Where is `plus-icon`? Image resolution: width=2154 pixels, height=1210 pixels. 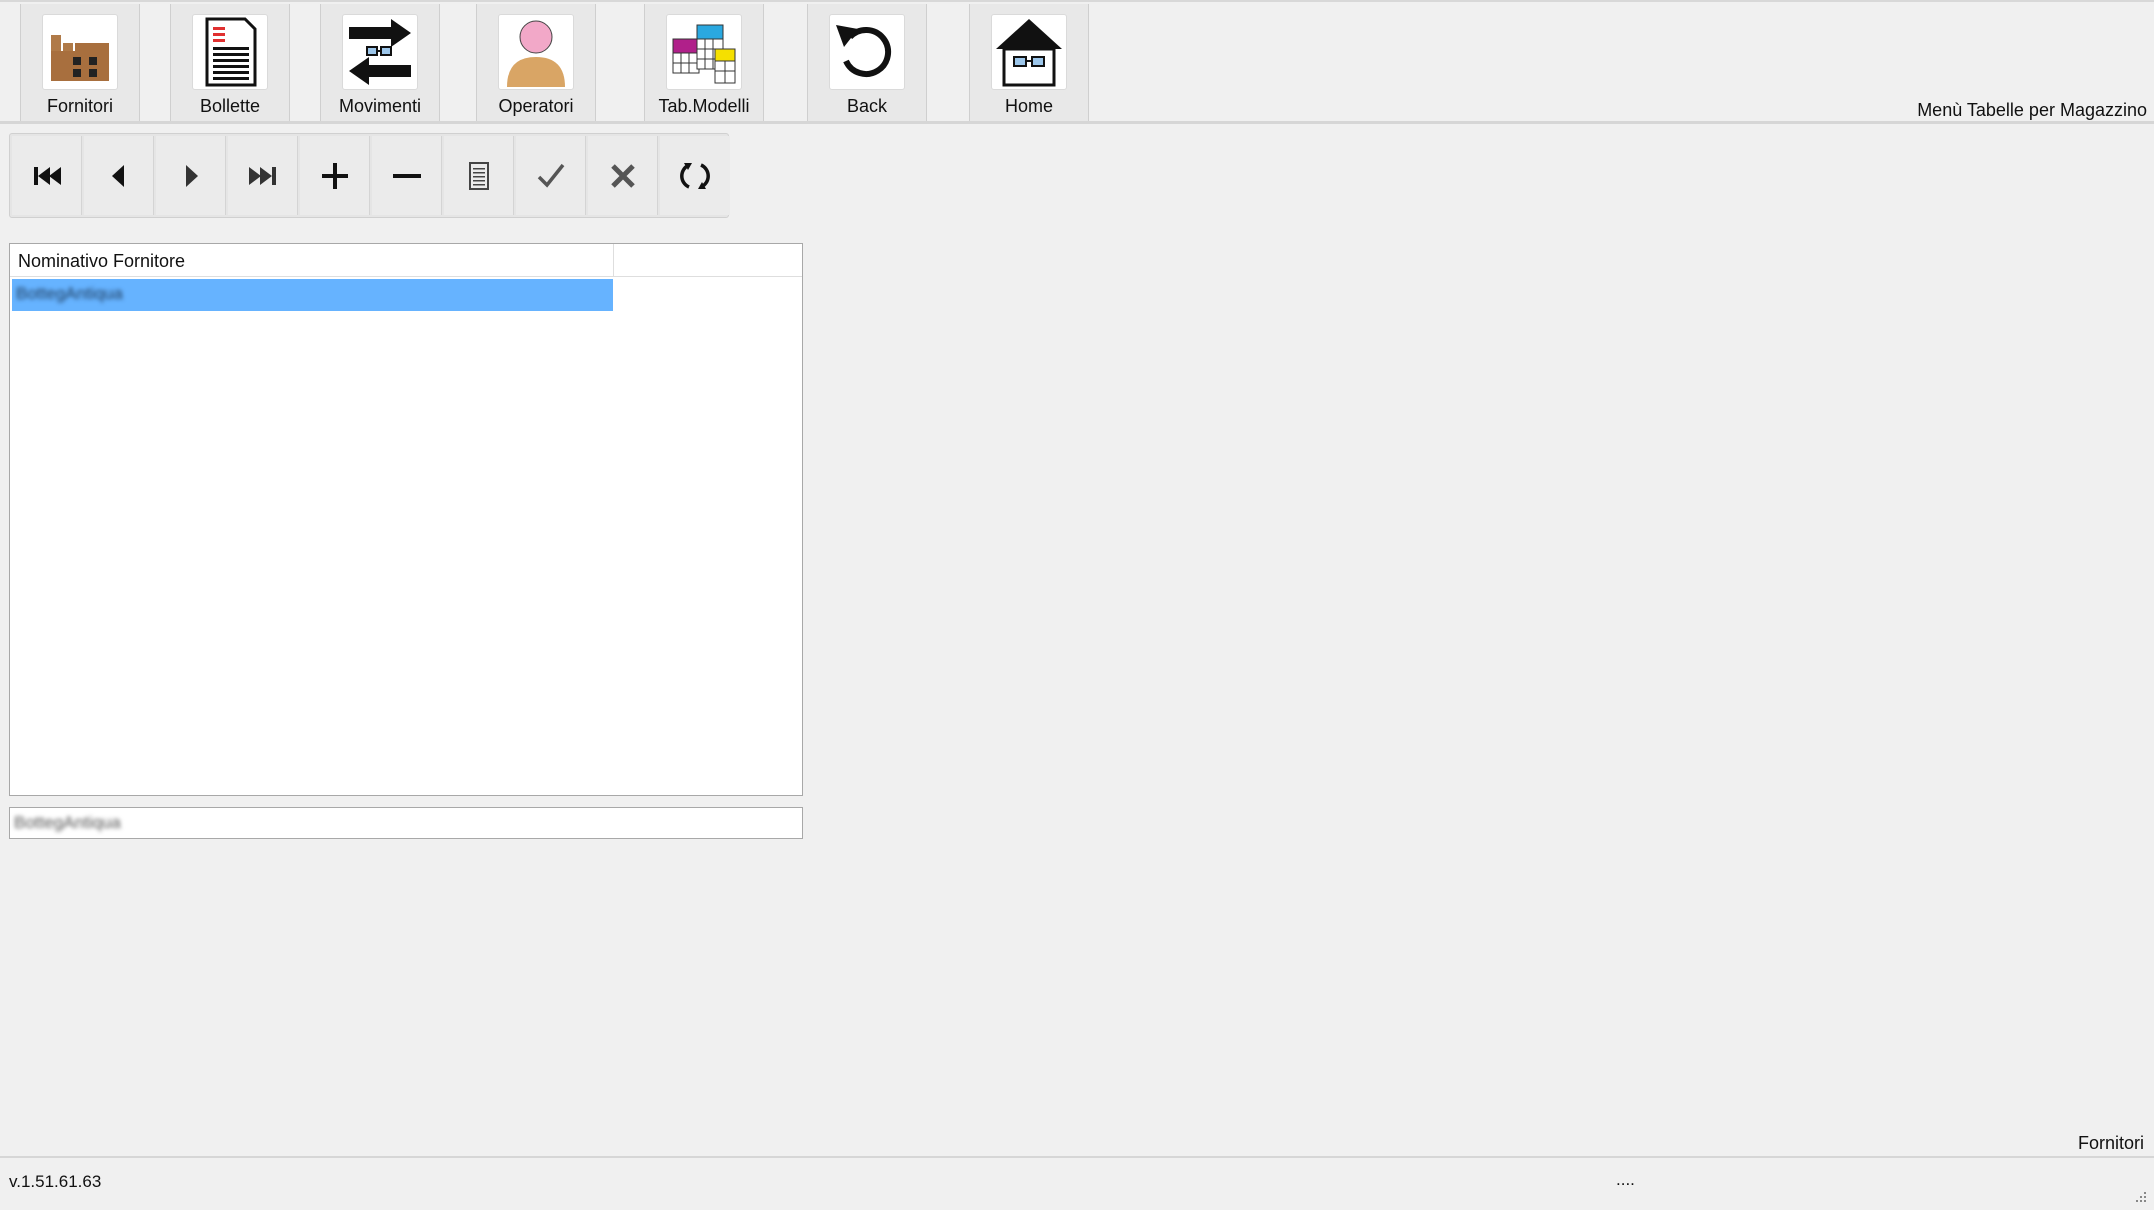 plus-icon is located at coordinates (334, 175).